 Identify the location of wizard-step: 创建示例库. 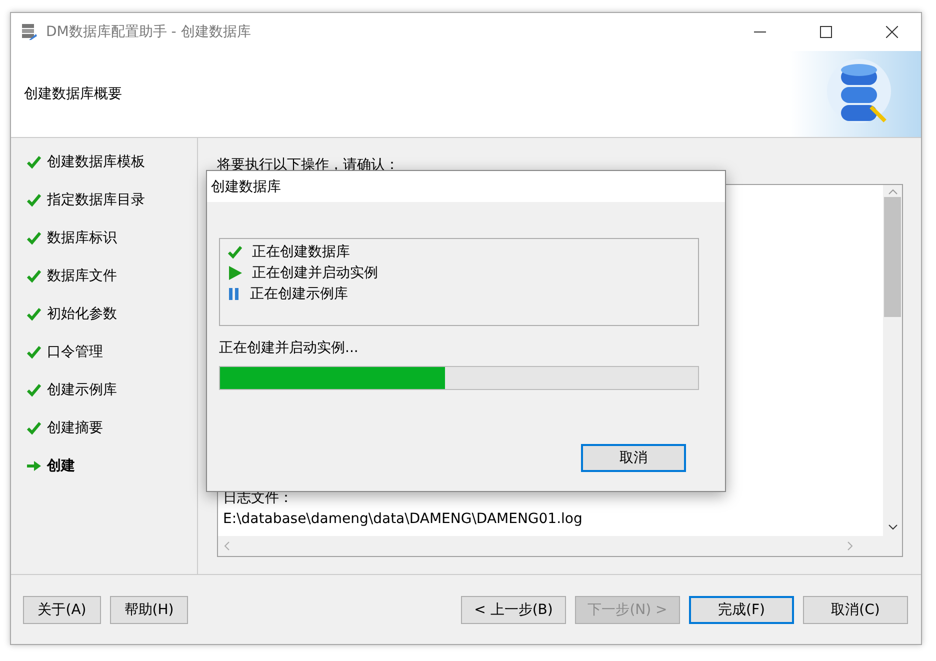
(112, 390).